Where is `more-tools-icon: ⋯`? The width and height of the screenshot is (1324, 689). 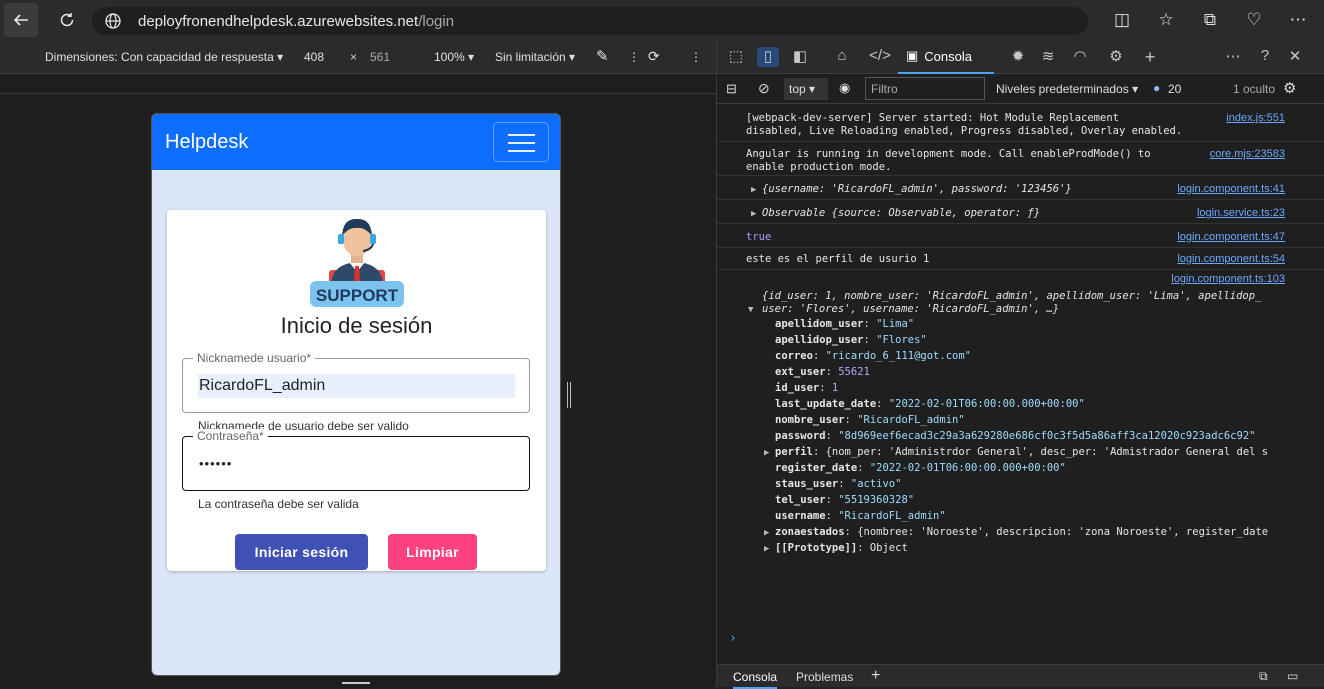 more-tools-icon: ⋯ is located at coordinates (1233, 57).